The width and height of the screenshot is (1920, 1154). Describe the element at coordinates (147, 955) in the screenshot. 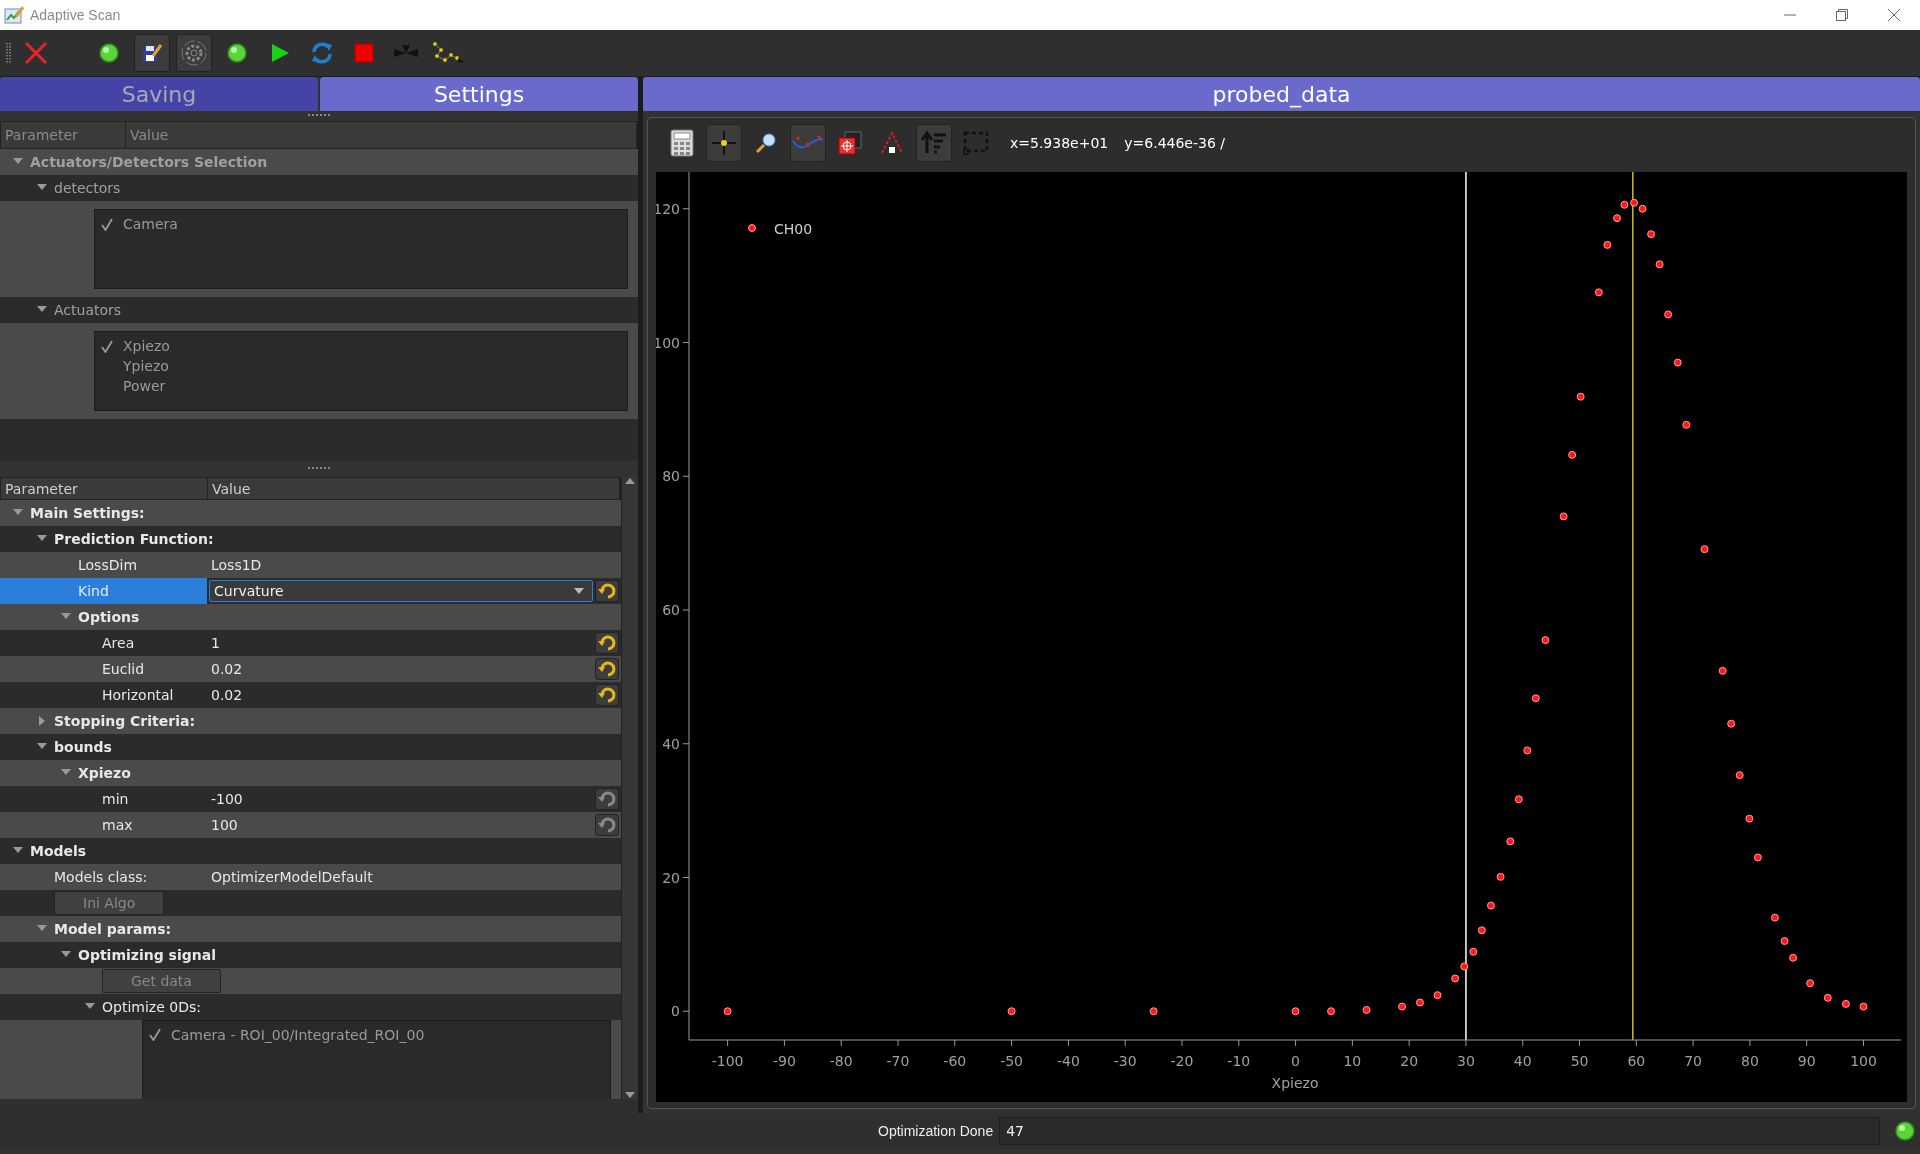

I see `tree-group-label: Optimizing signal` at that location.